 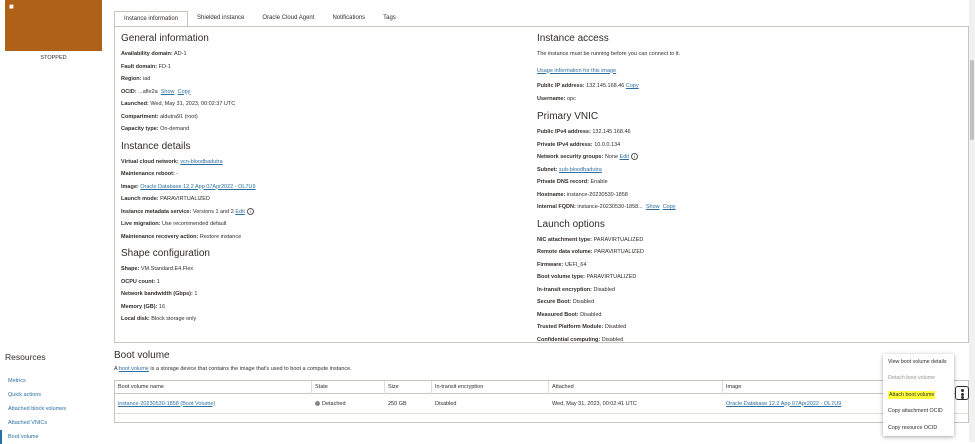 I want to click on tab-tags: Tags, so click(x=389, y=18).